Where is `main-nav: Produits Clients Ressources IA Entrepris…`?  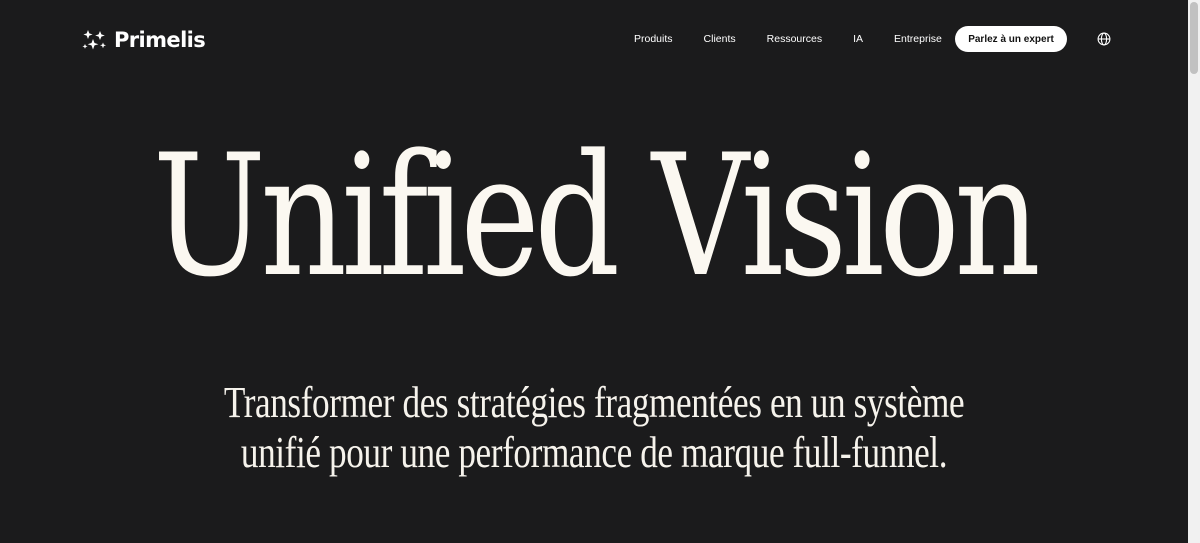 main-nav: Produits Clients Ressources IA Entrepris… is located at coordinates (788, 39).